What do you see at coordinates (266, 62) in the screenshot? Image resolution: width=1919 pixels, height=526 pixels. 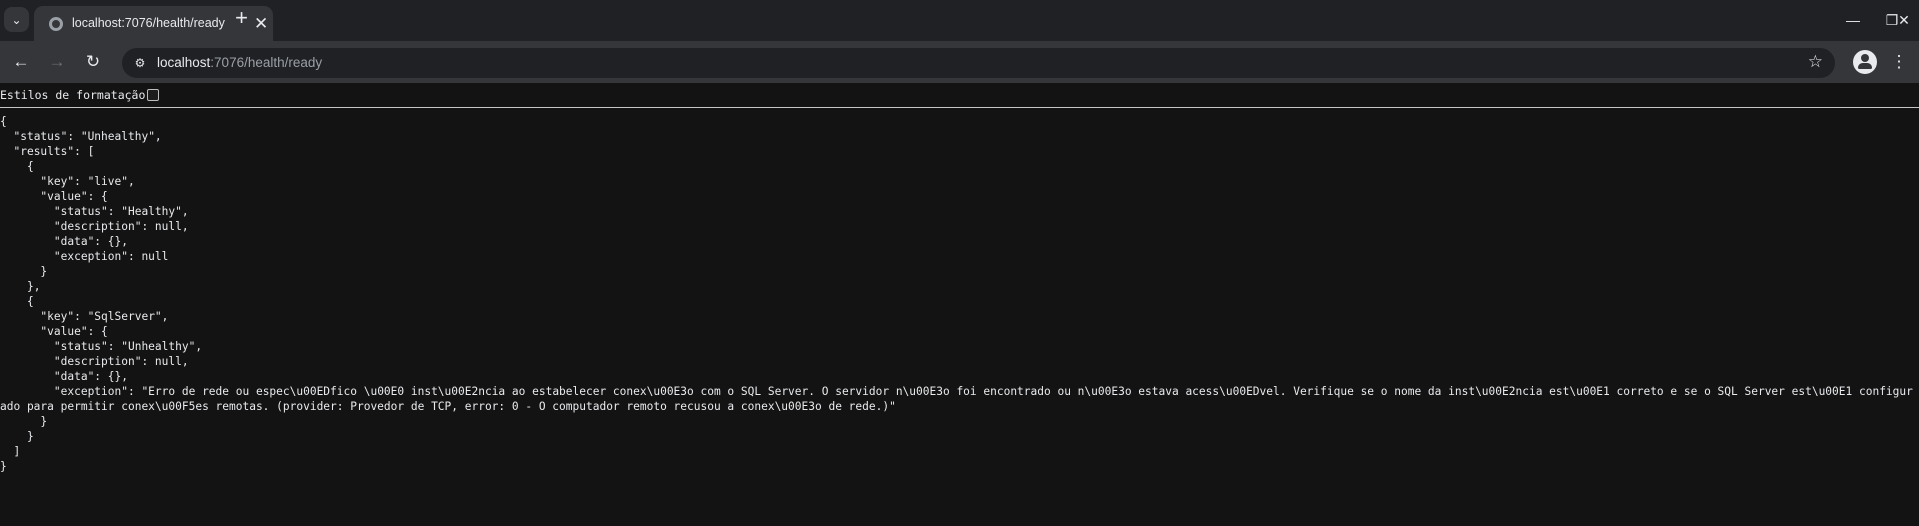 I see `url-path: :7076/health/ready` at bounding box center [266, 62].